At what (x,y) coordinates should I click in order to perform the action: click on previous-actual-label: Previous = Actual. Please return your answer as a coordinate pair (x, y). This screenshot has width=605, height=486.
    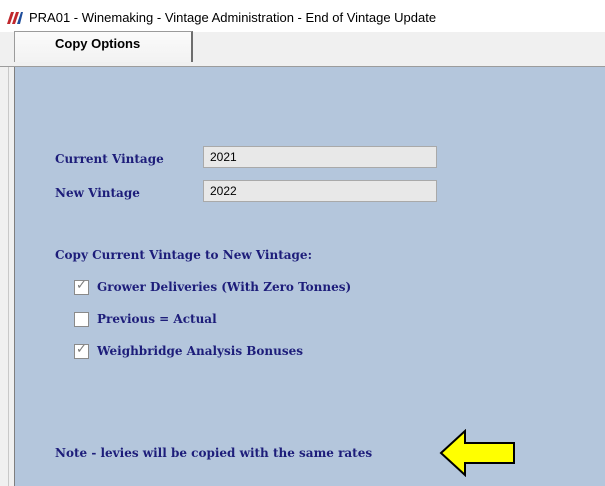
    Looking at the image, I should click on (157, 319).